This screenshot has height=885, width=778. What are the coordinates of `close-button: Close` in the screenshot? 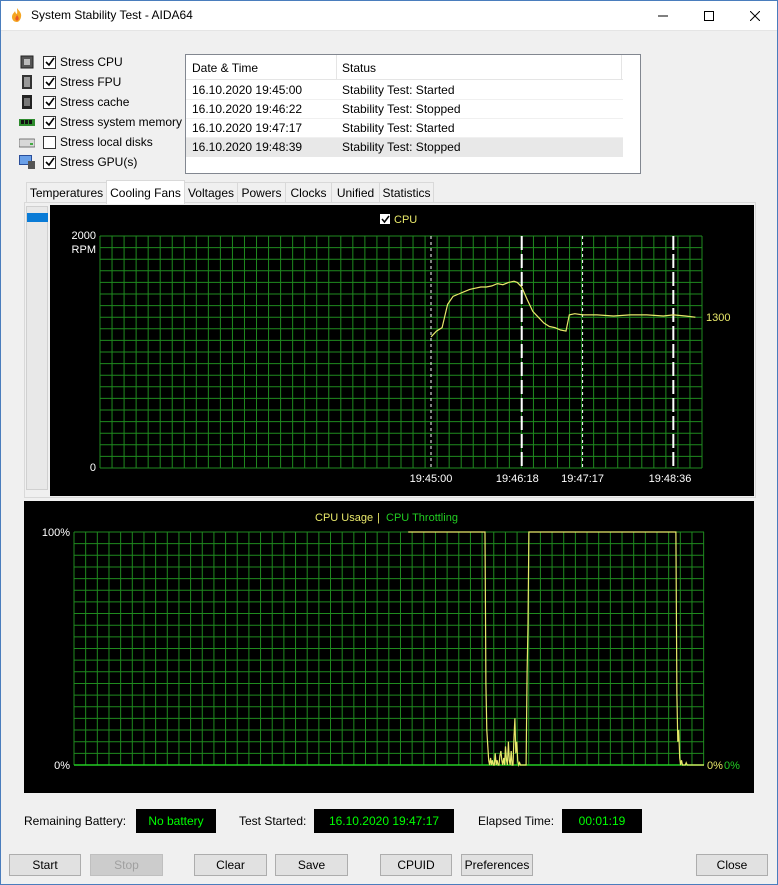 It's located at (732, 865).